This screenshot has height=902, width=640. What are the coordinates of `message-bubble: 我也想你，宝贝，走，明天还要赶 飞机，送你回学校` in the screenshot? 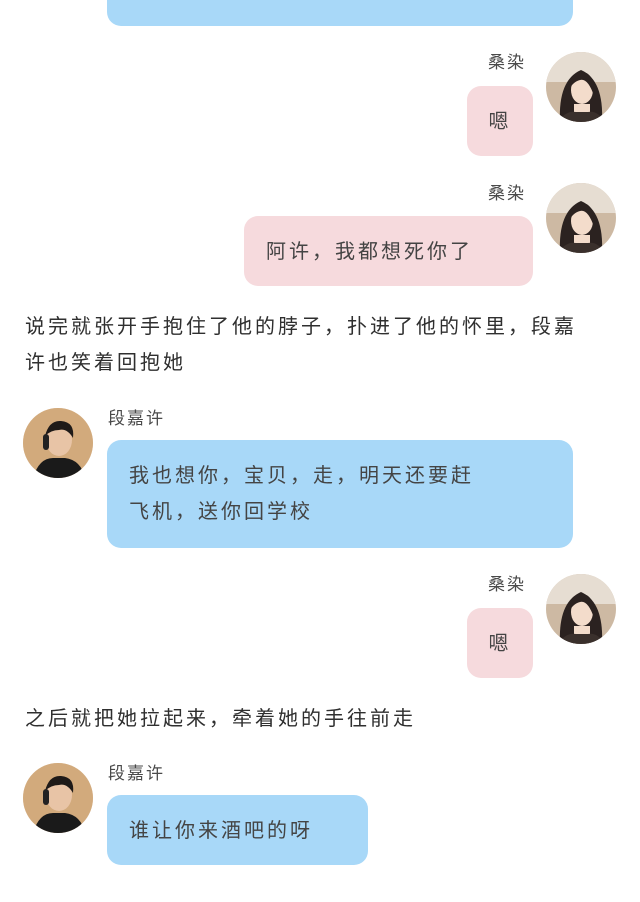 It's located at (340, 494).